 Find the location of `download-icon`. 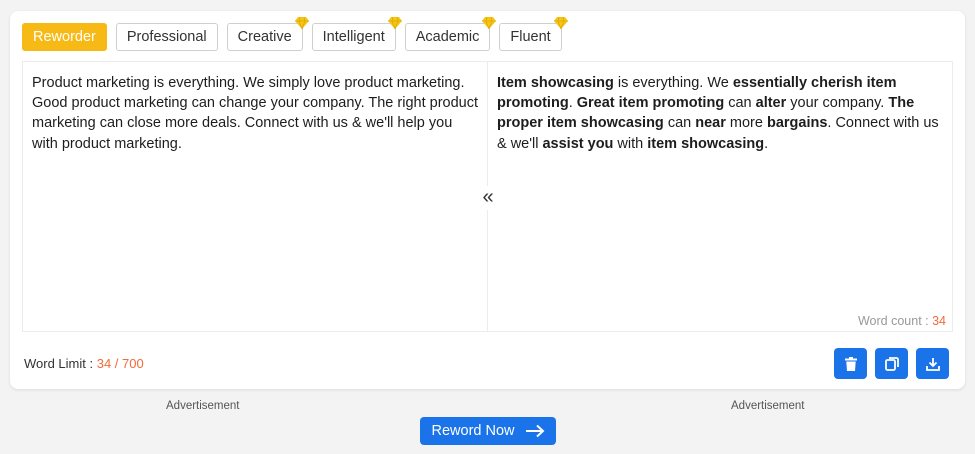

download-icon is located at coordinates (932, 364).